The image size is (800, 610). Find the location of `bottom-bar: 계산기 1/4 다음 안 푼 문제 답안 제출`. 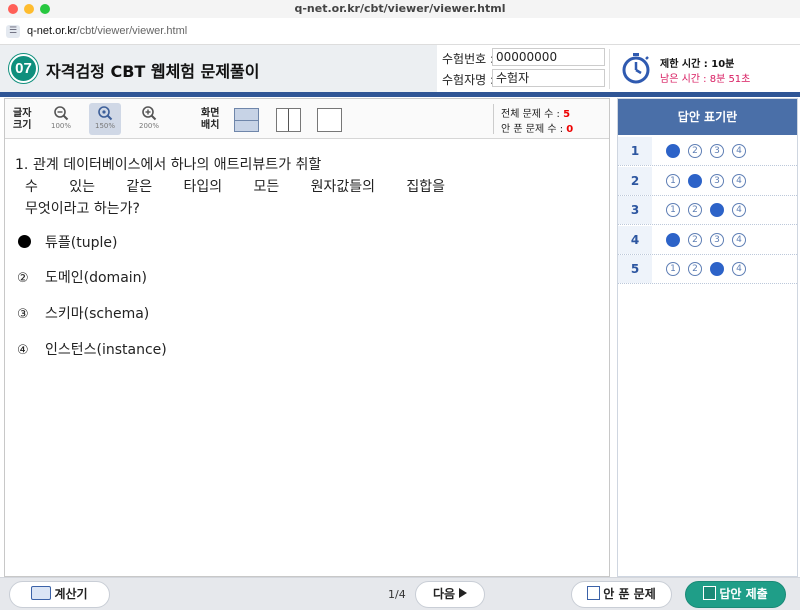

bottom-bar: 계산기 1/4 다음 안 푼 문제 답안 제출 is located at coordinates (400, 593).